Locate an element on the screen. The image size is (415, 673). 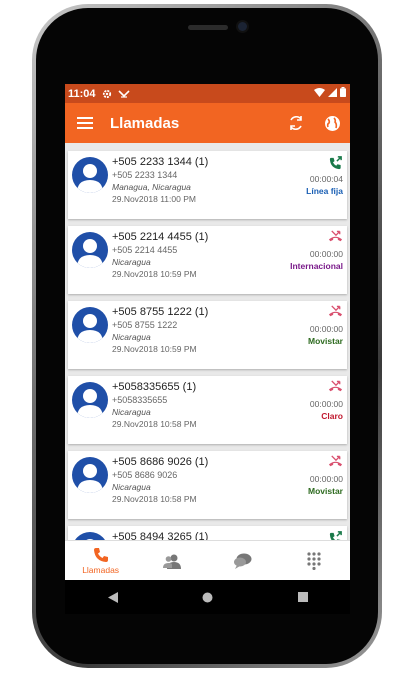
globe-button is located at coordinates (332, 123).